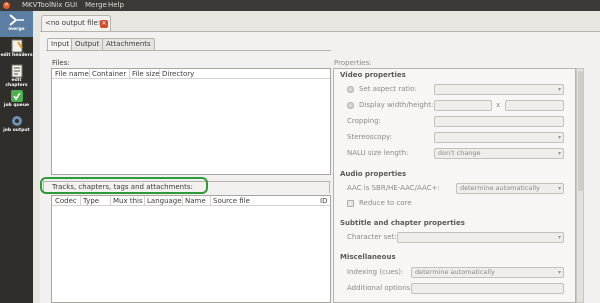  I want to click on sidebar-item-merge: merge, so click(16, 24).